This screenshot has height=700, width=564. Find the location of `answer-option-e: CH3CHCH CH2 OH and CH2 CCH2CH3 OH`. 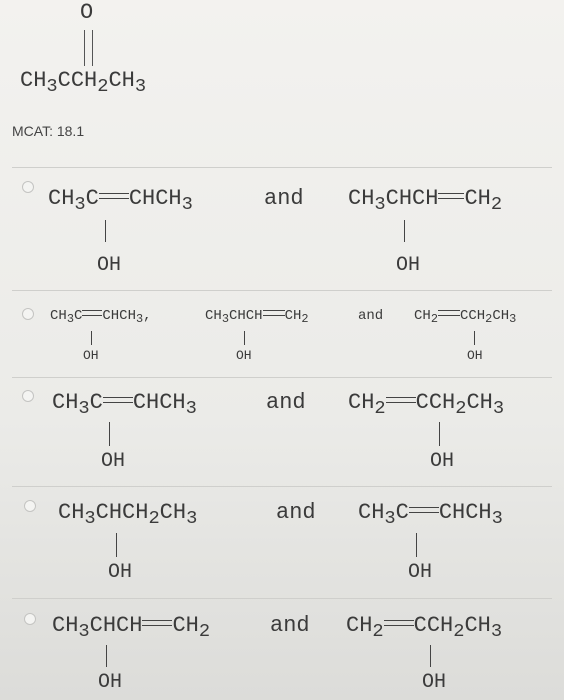

answer-option-e: CH3CHCH CH2 OH and CH2 CCH2CH3 OH is located at coordinates (282, 649).